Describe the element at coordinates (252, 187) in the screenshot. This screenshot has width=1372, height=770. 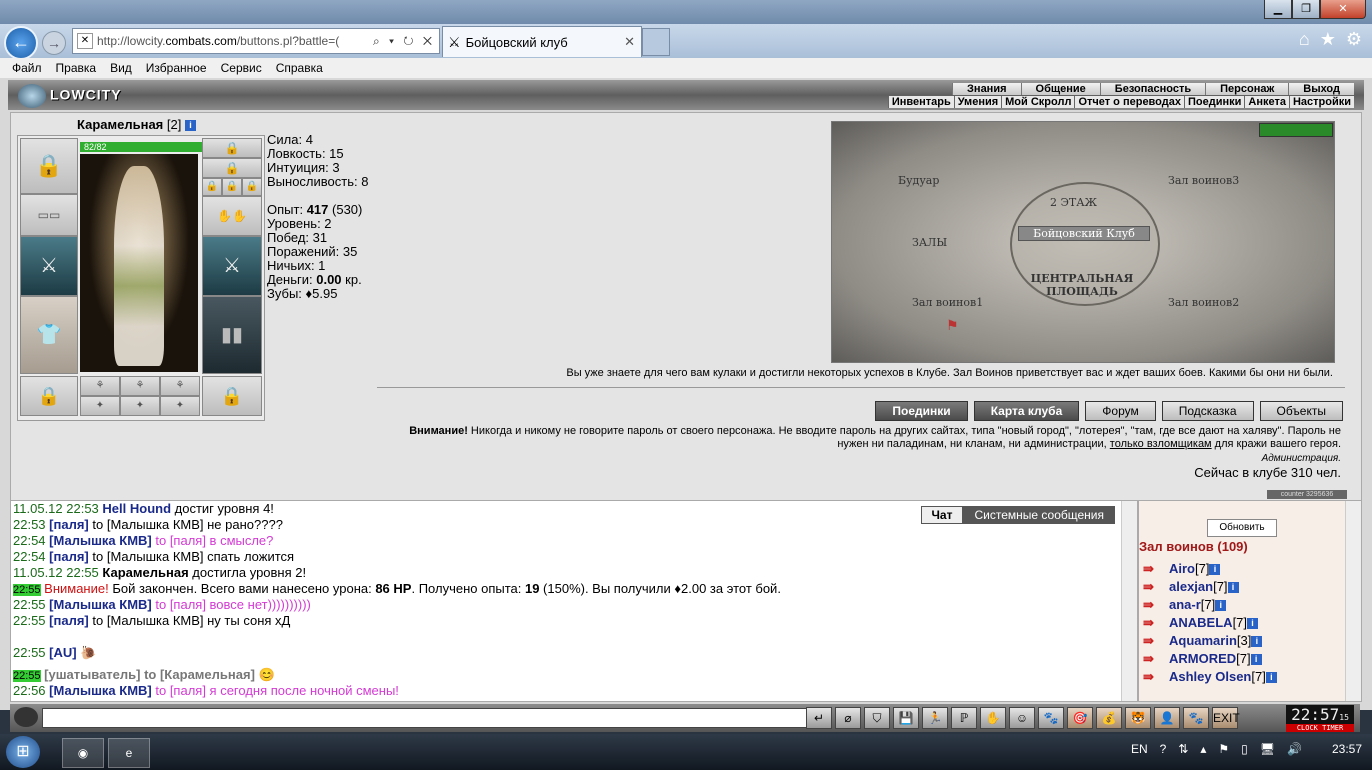
I see `ring3-lock-icon: 🔒` at that location.